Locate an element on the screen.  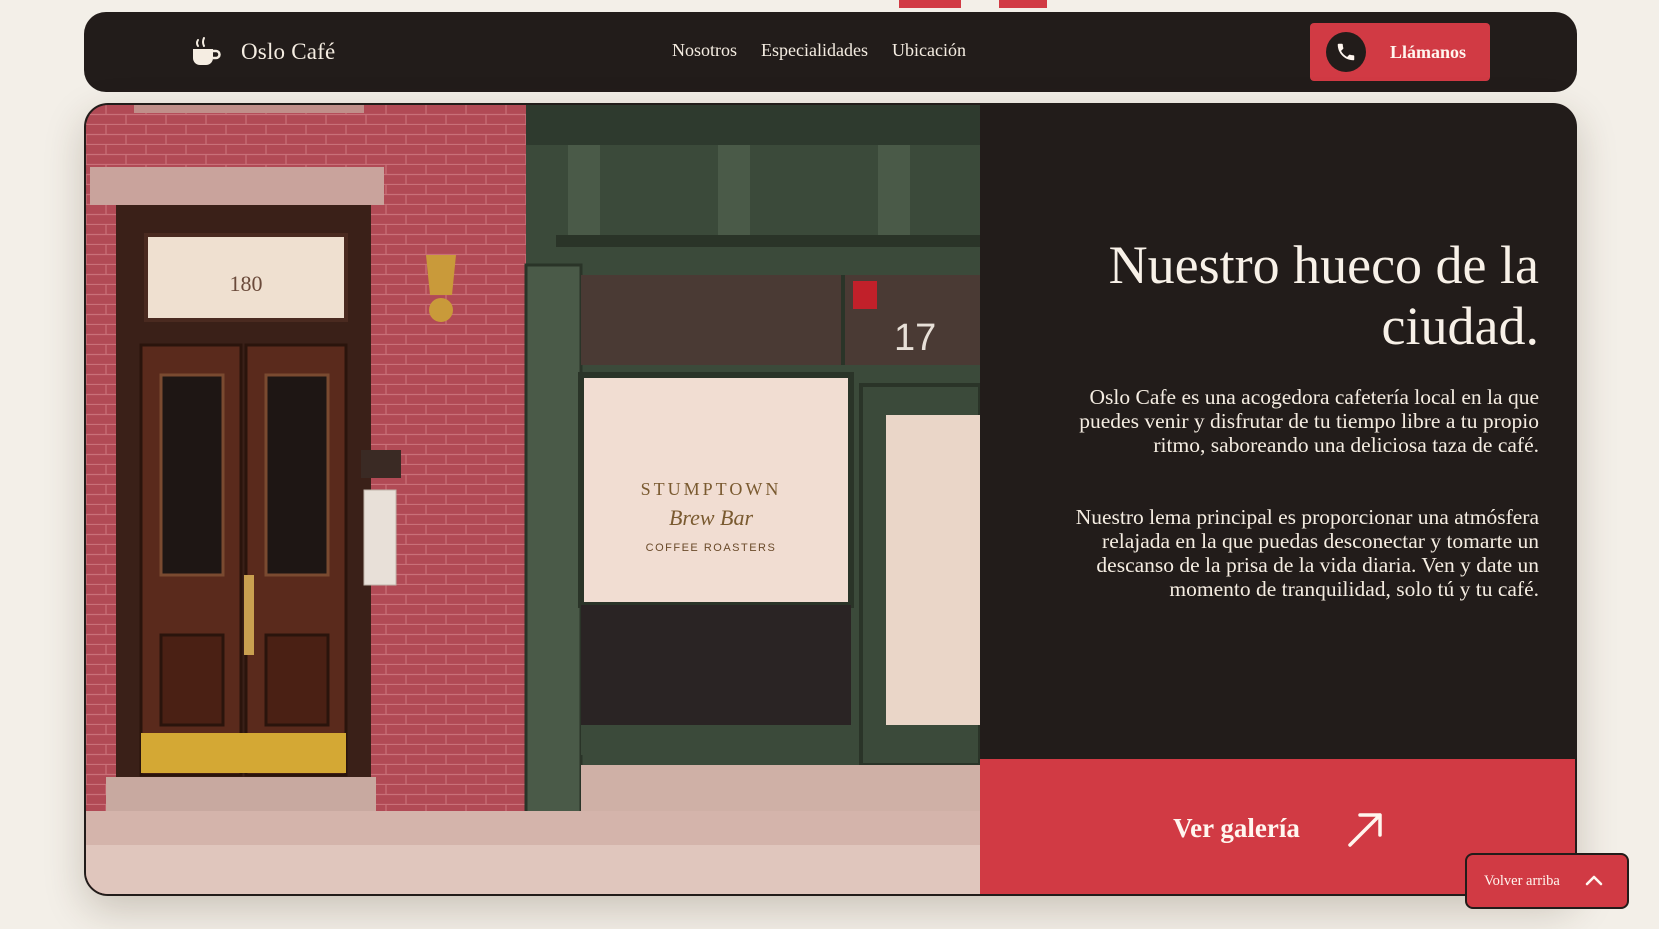
top-decoration-left is located at coordinates (930, 4).